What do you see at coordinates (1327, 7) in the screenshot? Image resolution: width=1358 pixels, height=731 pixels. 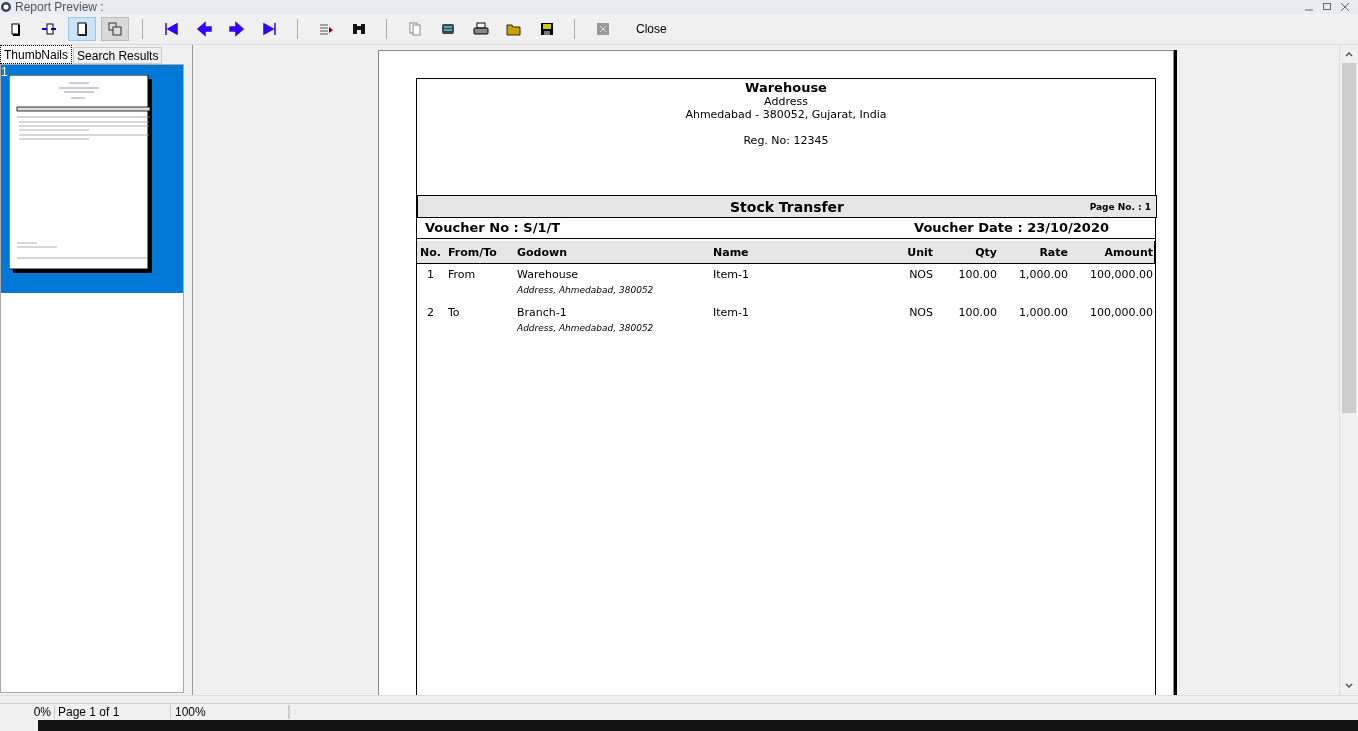 I see `maximize-icon` at bounding box center [1327, 7].